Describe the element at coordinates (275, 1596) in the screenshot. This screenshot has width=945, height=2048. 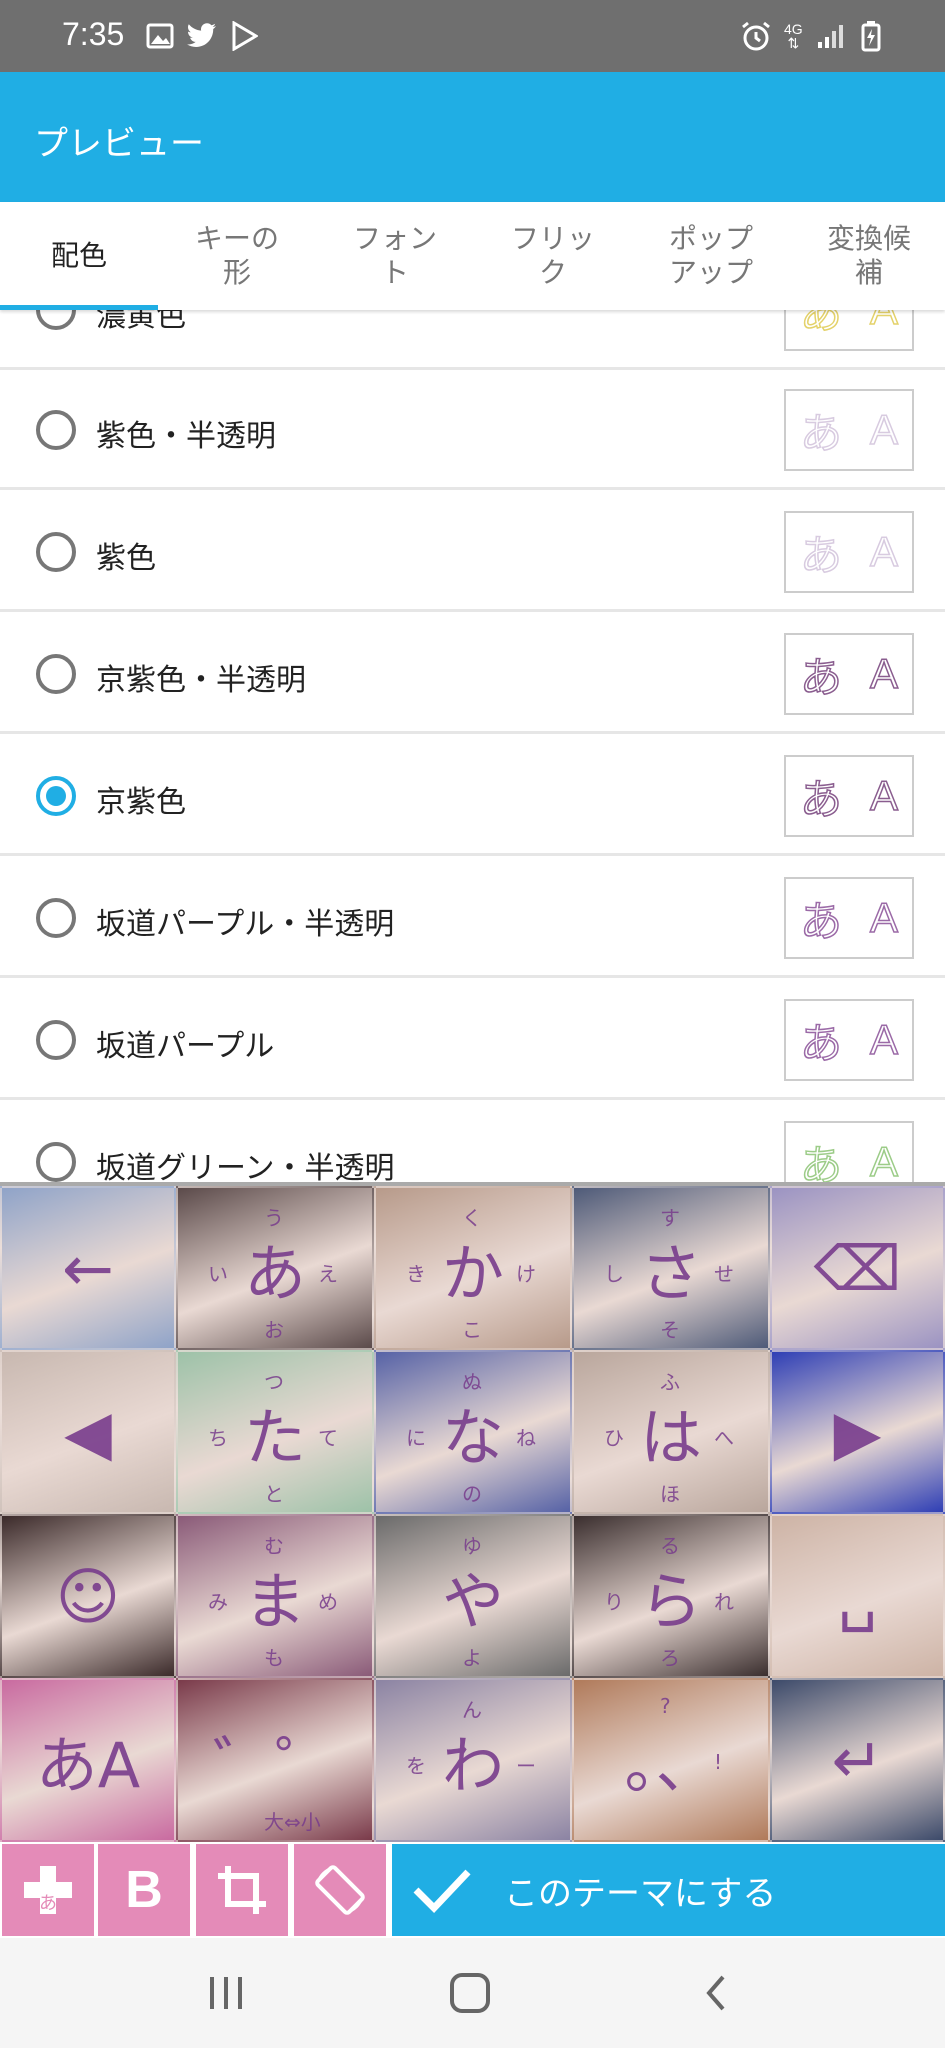
I see `keyboard-key: まみむめも` at that location.